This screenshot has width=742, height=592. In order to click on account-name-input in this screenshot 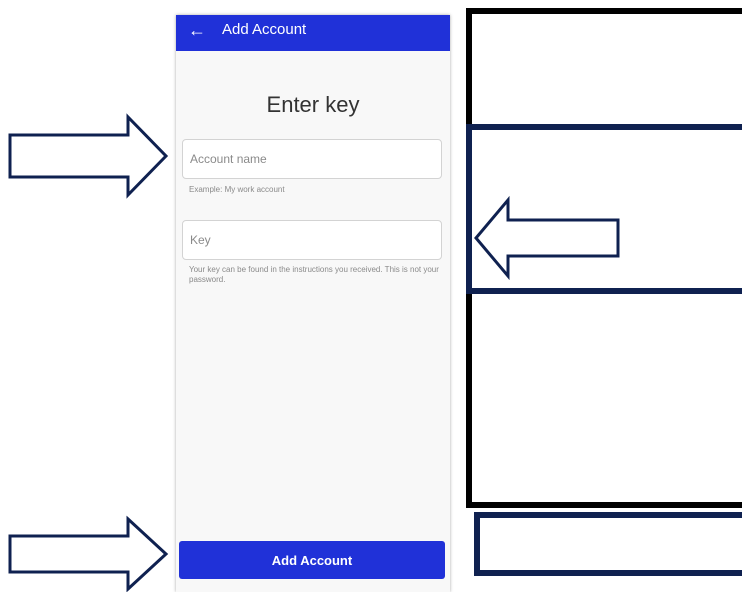, I will do `click(312, 159)`.